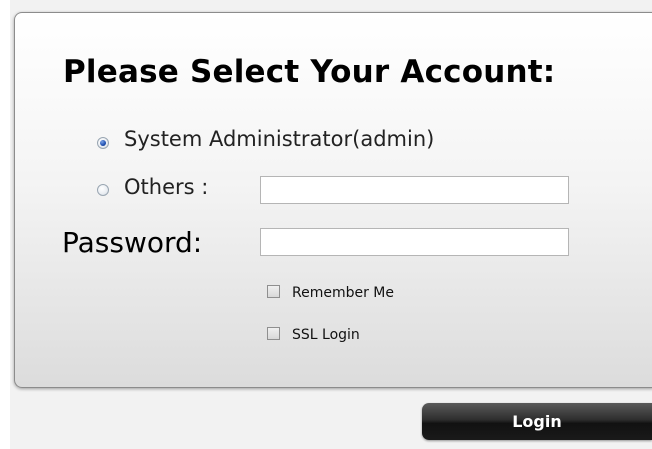  What do you see at coordinates (343, 293) in the screenshot?
I see `remember-me-label: Remember Me` at bounding box center [343, 293].